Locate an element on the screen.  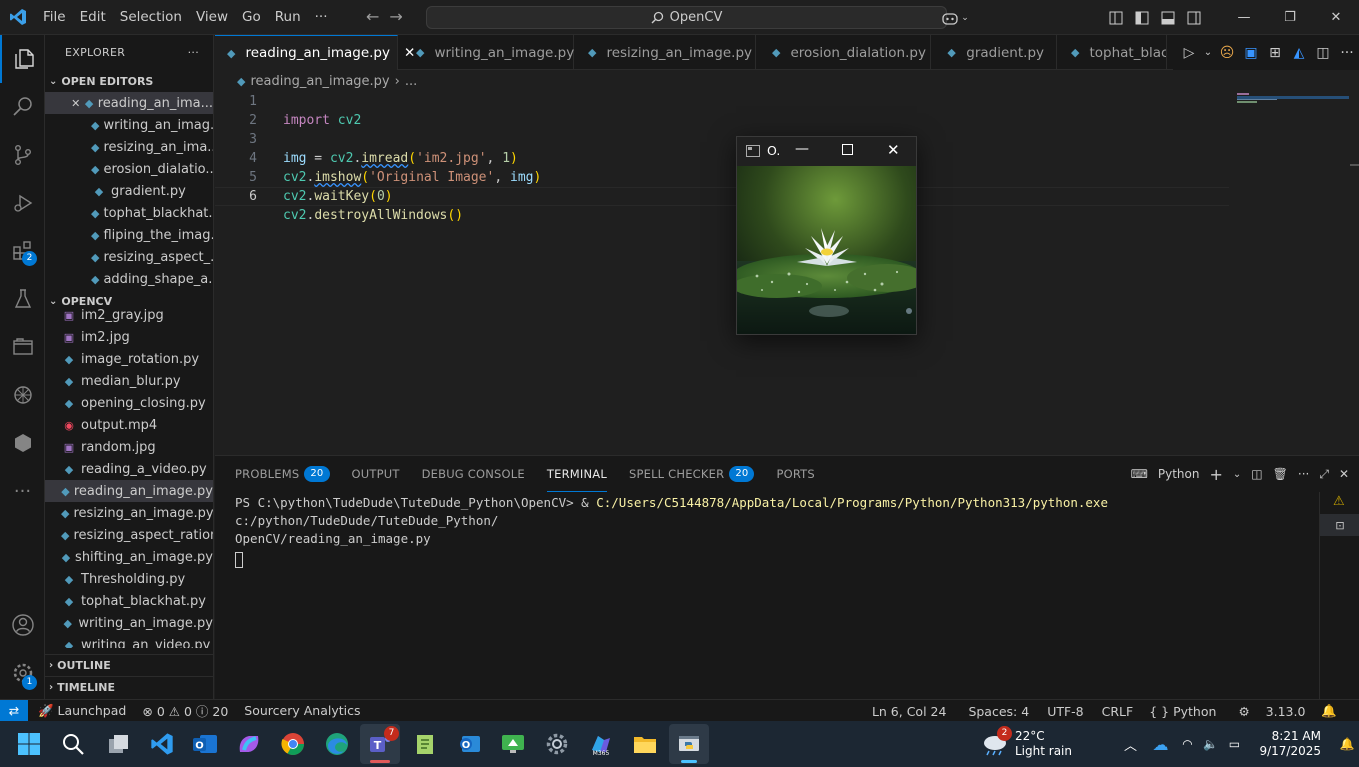
file-explorer-icon is located at coordinates (645, 744).